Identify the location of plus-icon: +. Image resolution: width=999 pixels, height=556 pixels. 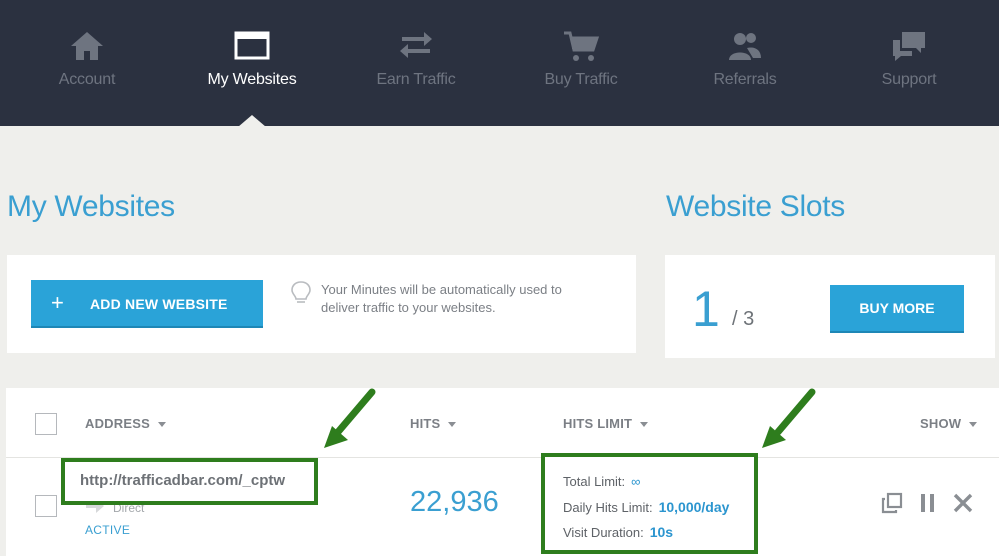
(57, 302).